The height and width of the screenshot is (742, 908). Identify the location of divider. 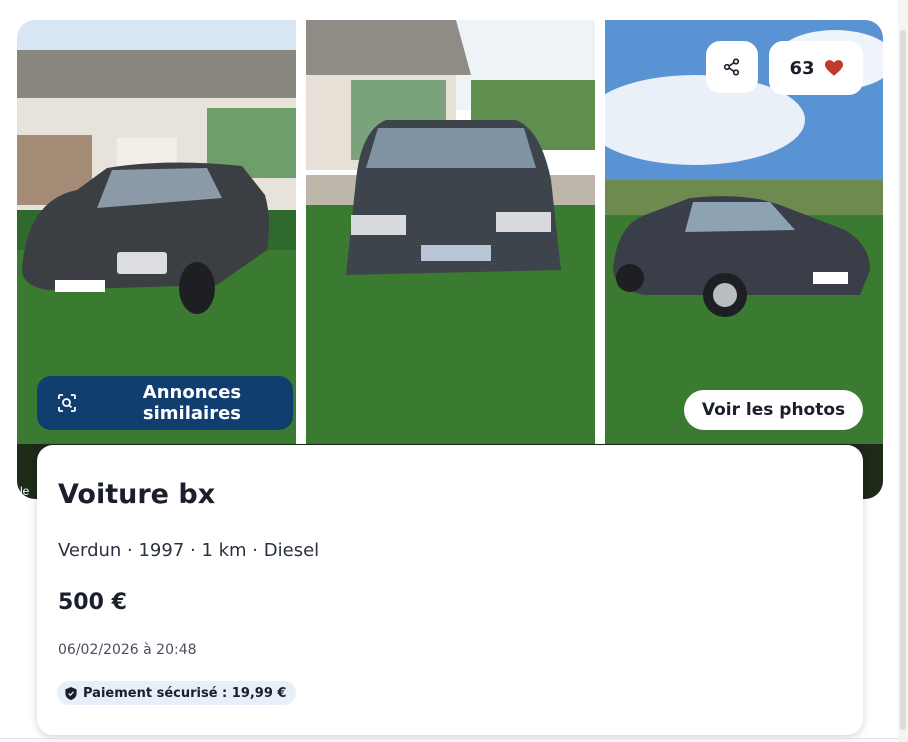
(449, 738).